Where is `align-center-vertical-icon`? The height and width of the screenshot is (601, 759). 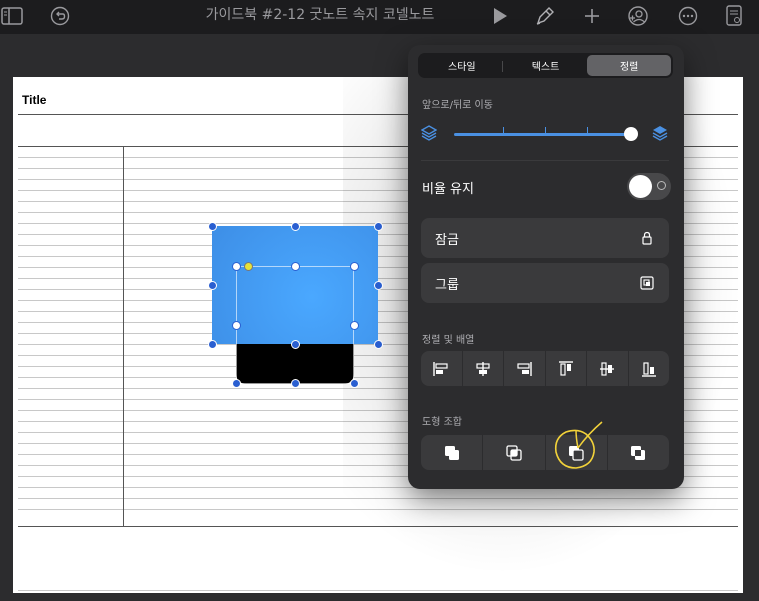
align-center-vertical-icon is located at coordinates (608, 368).